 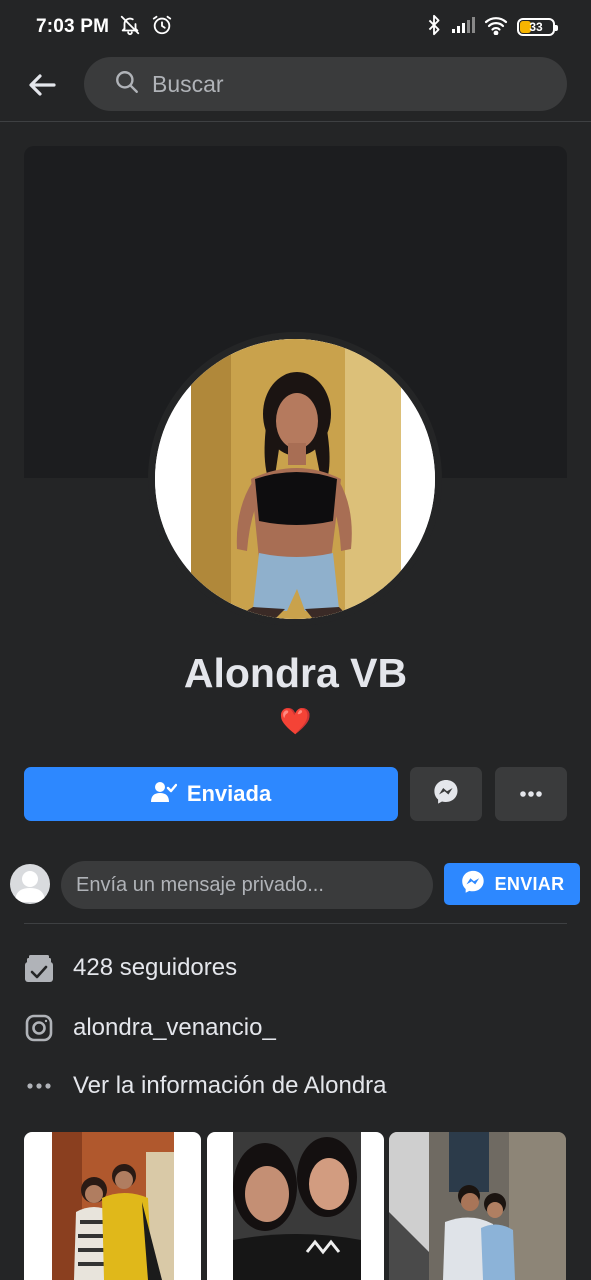 I want to click on back-button, so click(x=42, y=88).